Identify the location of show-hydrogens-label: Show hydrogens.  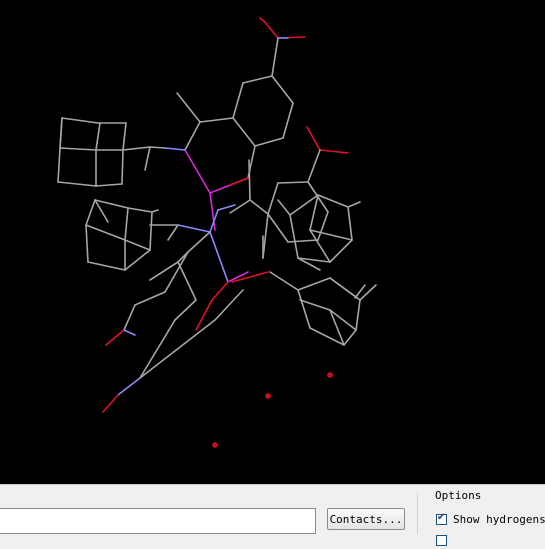
(499, 519).